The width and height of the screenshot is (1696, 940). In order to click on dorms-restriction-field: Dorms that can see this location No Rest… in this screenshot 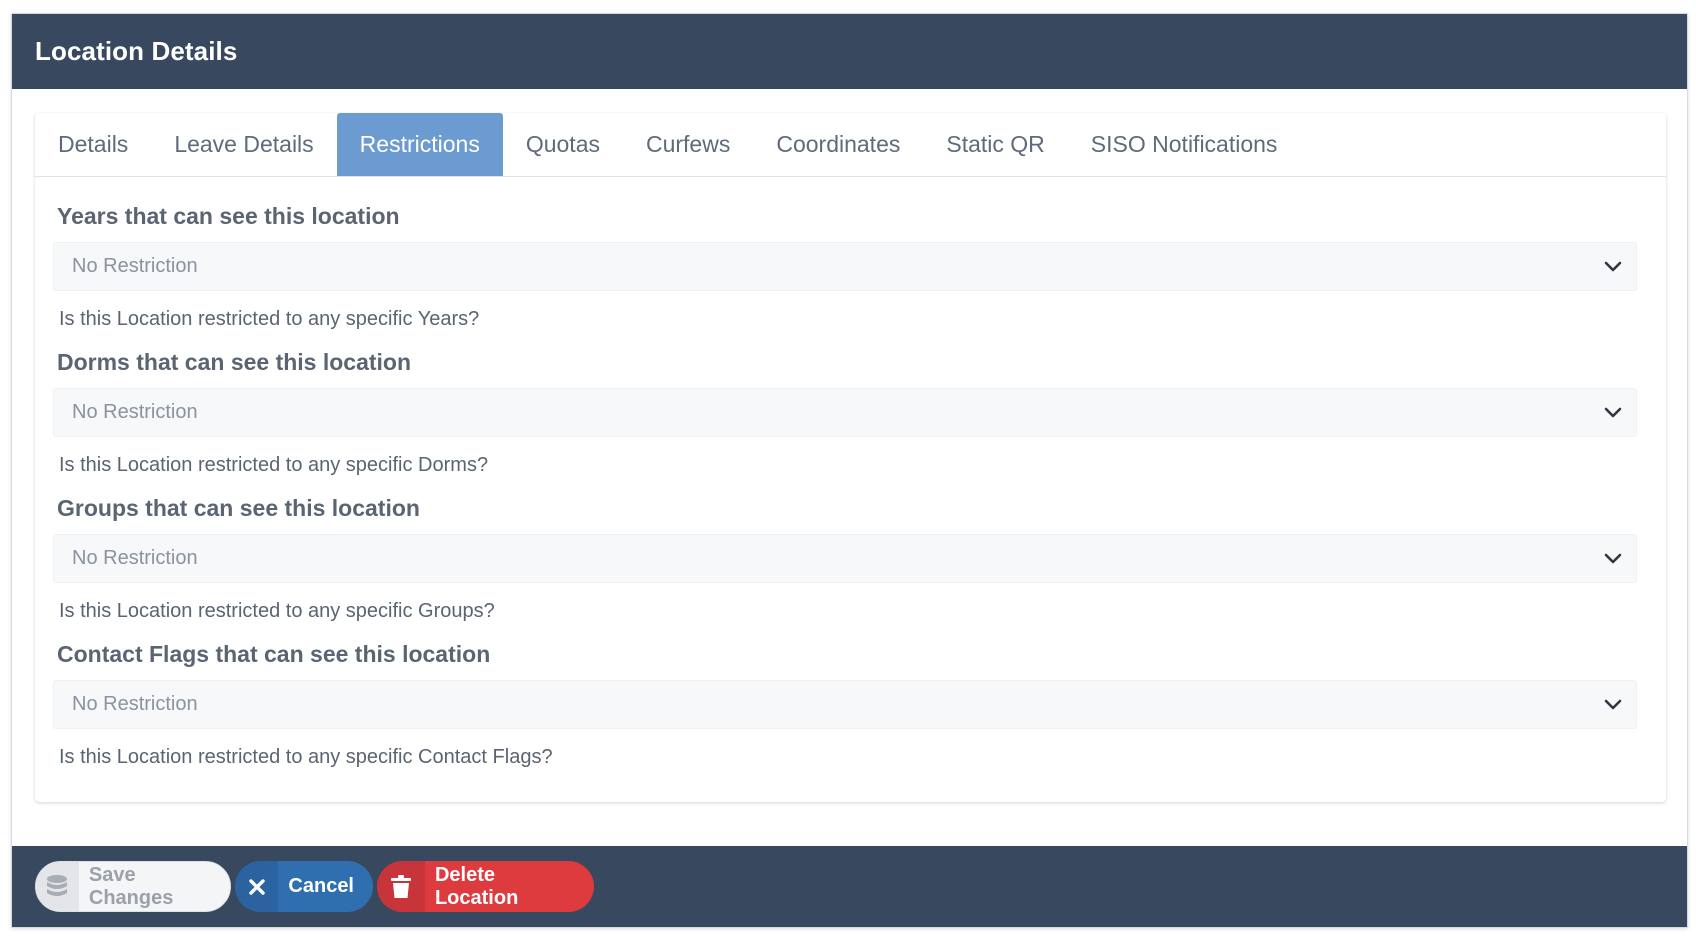, I will do `click(845, 415)`.